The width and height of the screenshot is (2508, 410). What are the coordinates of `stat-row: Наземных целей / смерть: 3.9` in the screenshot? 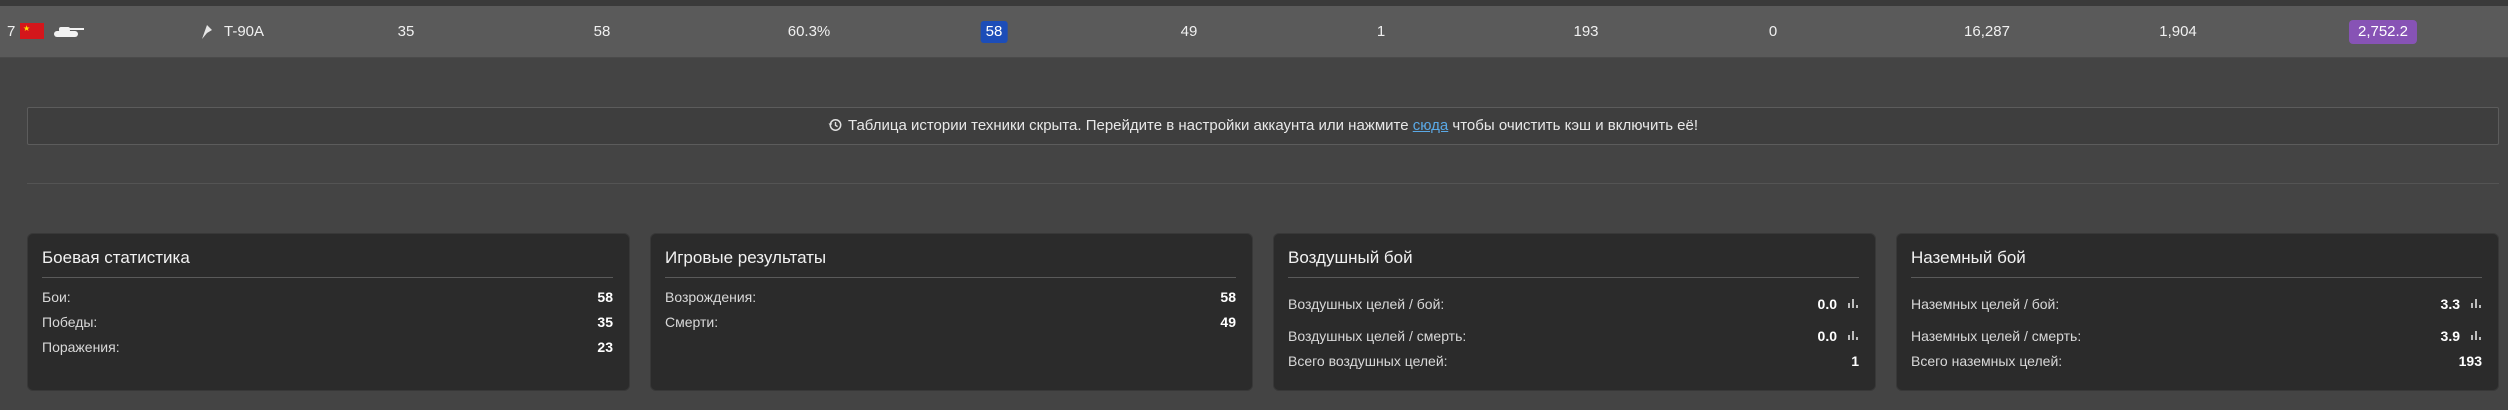 It's located at (2196, 336).